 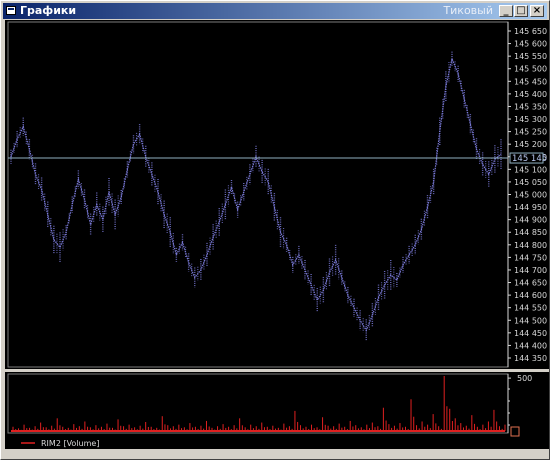 What do you see at coordinates (530, 358) in the screenshot?
I see `price-tick-label: 144 350` at bounding box center [530, 358].